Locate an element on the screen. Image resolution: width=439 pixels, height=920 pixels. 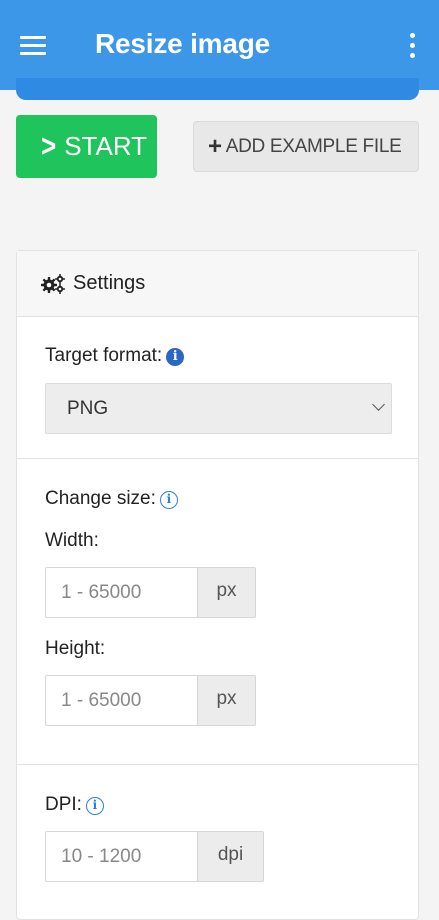
chevron-right-icon: > is located at coordinates (49, 145).